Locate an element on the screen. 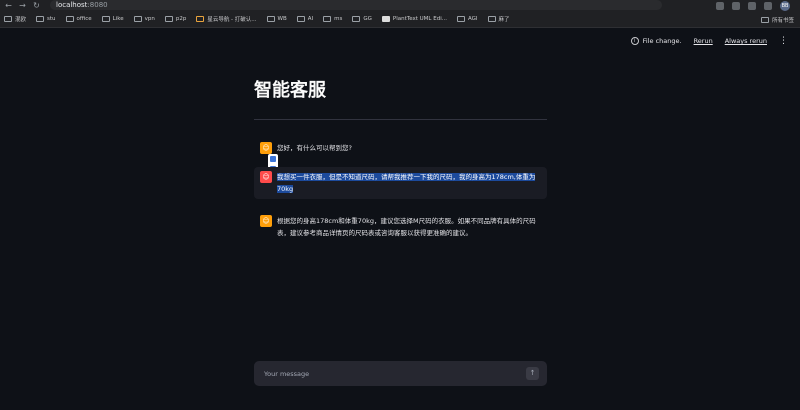 The width and height of the screenshot is (800, 410). bookmark-item: AI is located at coordinates (304, 19).